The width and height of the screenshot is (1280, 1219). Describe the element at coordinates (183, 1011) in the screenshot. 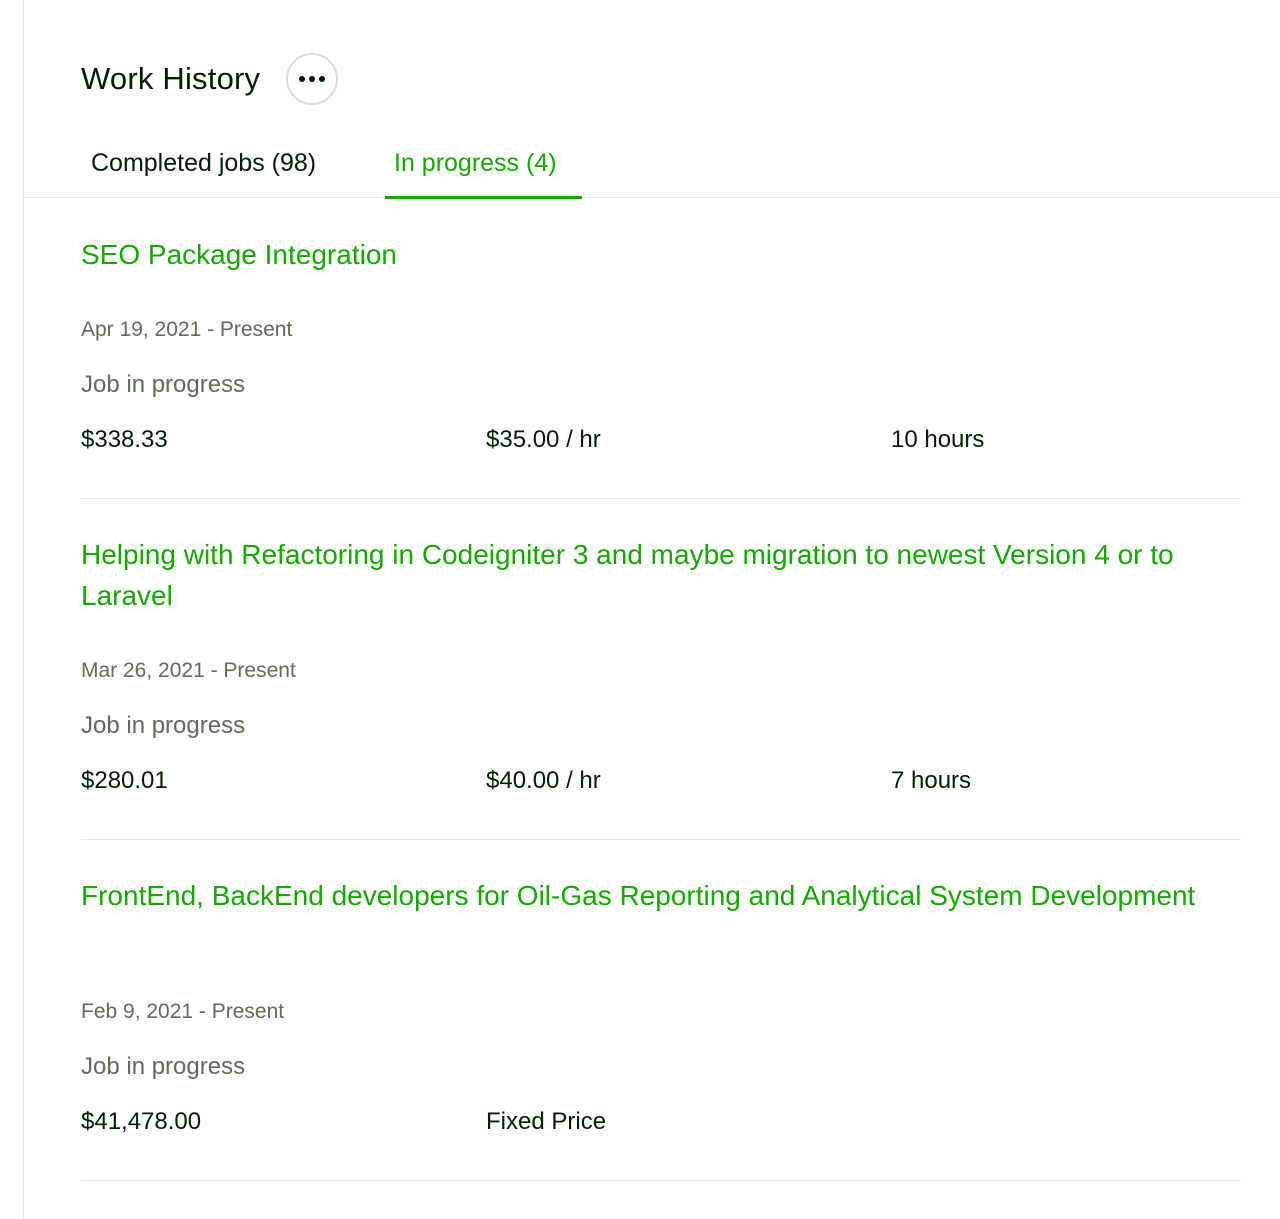

I see `job-date: Feb 9, 2021 - Present` at that location.